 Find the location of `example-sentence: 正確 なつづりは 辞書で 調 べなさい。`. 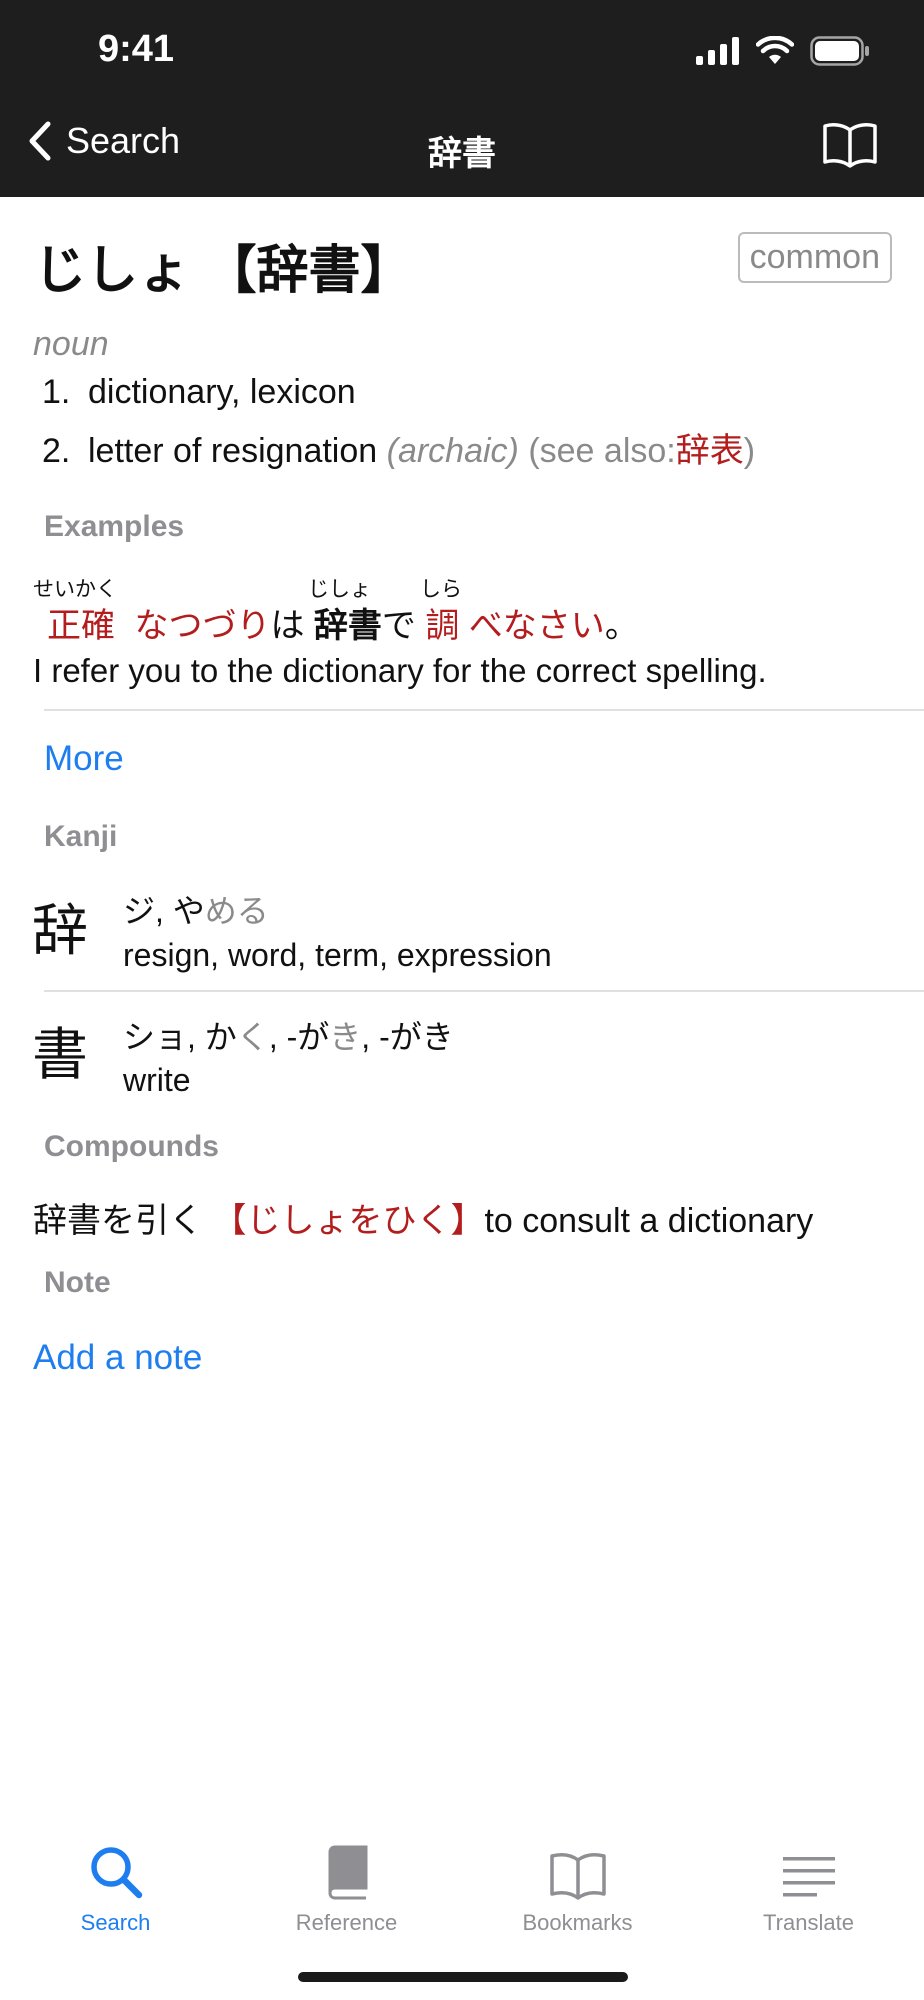

example-sentence: 正確 なつづりは 辞書で 調 べなさい。 is located at coordinates (336, 622).